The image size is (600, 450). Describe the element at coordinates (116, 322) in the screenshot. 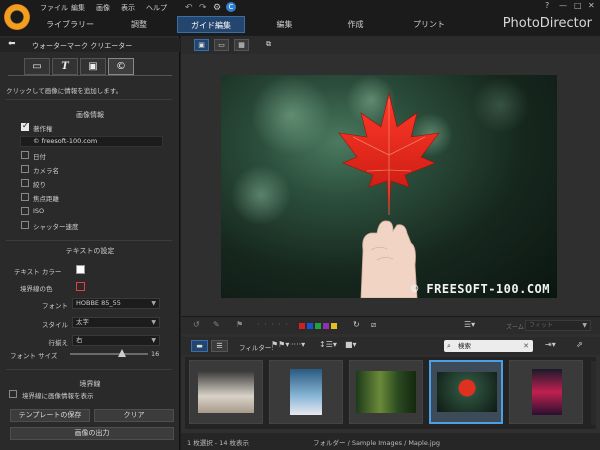

I see `style-dropdown: 太字 ▼` at that location.